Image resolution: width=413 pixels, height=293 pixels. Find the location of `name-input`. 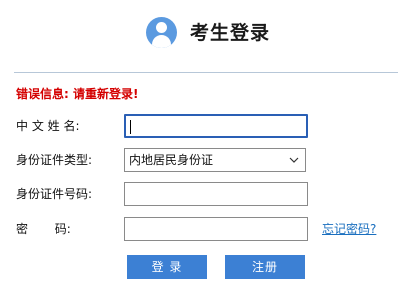

name-input is located at coordinates (216, 126).